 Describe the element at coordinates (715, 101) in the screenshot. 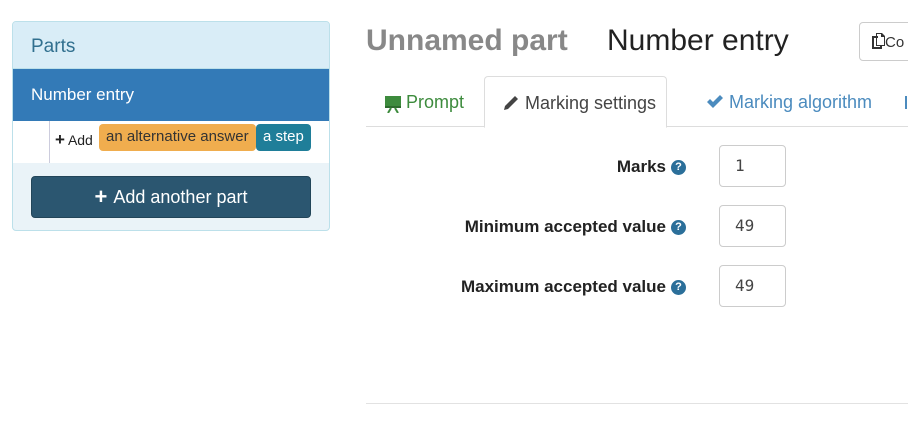

I see `check-icon` at that location.